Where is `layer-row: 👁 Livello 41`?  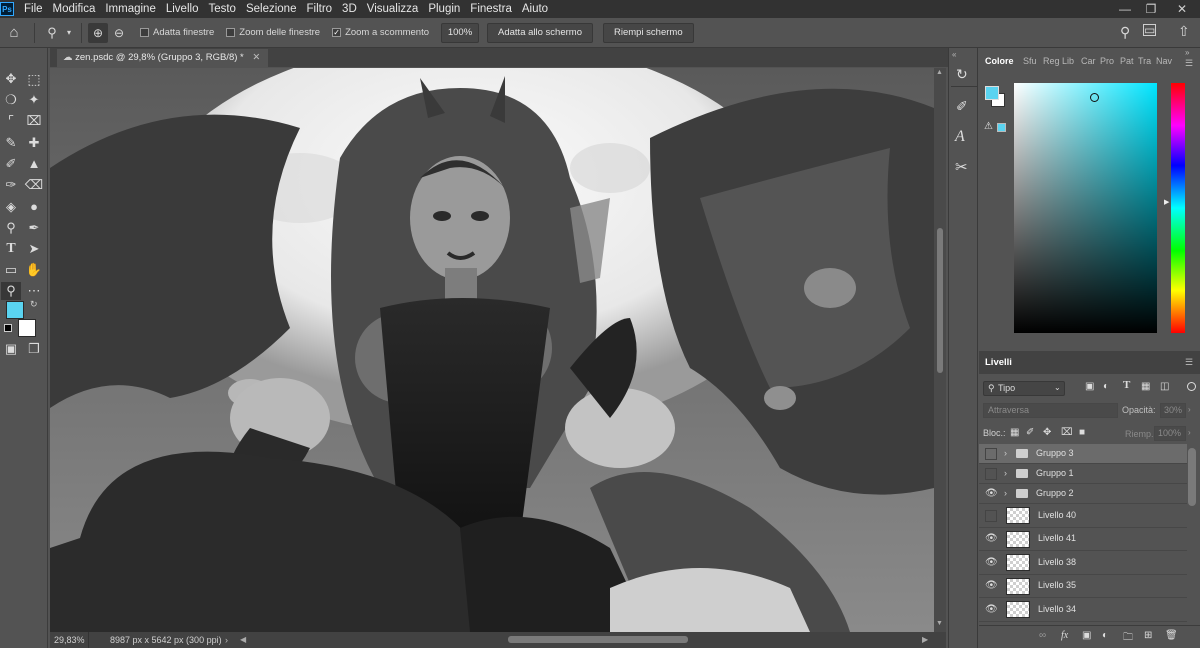 layer-row: 👁 Livello 41 is located at coordinates (1083, 539).